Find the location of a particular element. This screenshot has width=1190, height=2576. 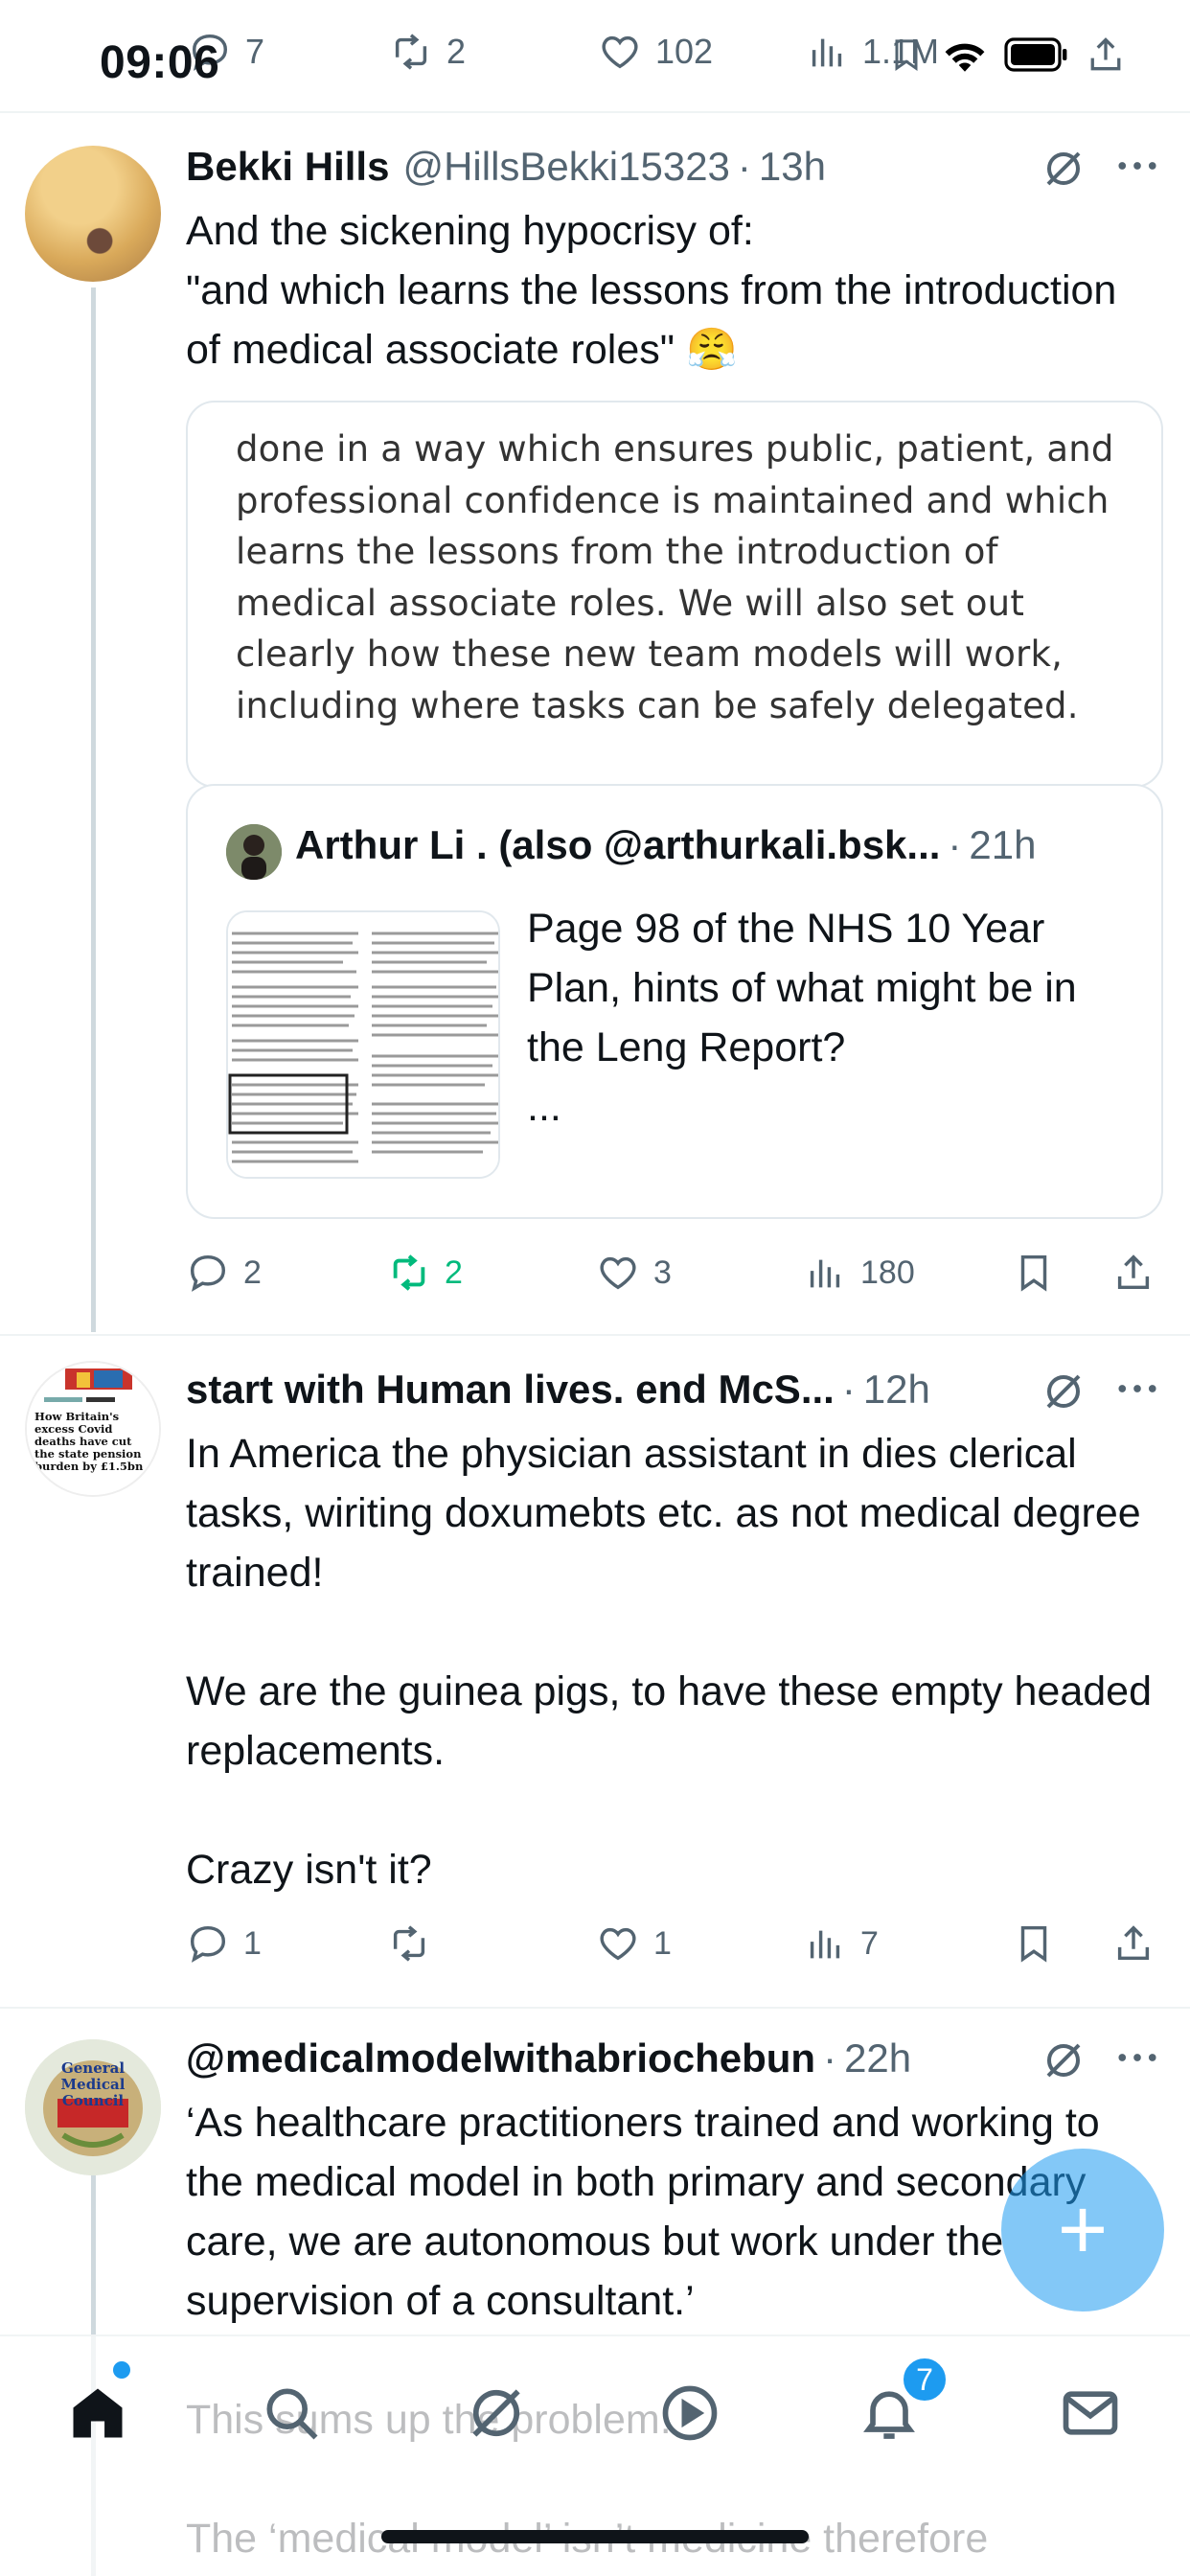

nav-grok is located at coordinates (497, 2413).